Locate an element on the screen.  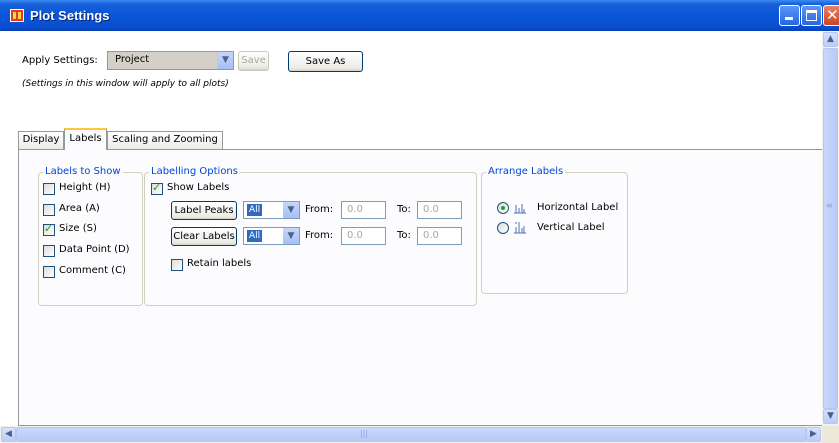
tab-display: Display is located at coordinates (41, 140).